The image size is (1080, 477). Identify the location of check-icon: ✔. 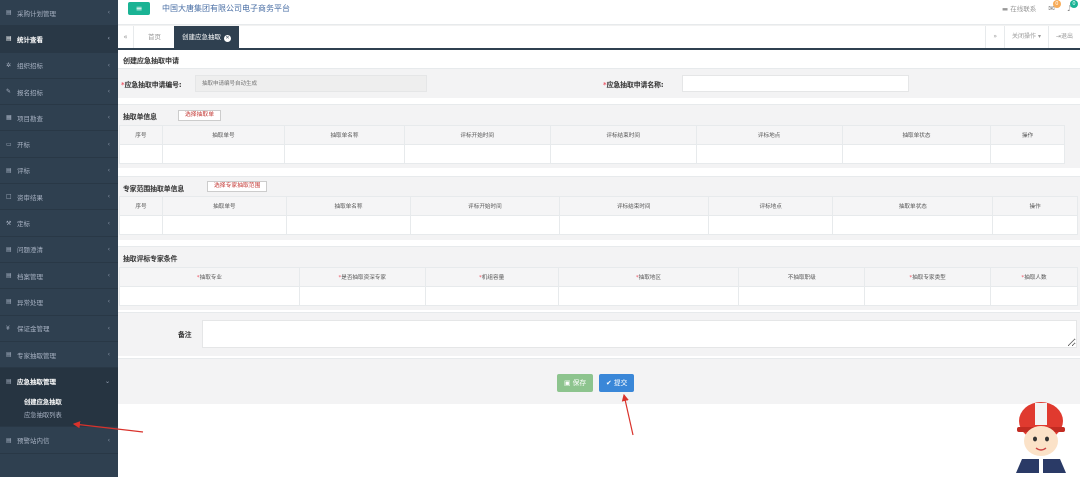
(609, 383).